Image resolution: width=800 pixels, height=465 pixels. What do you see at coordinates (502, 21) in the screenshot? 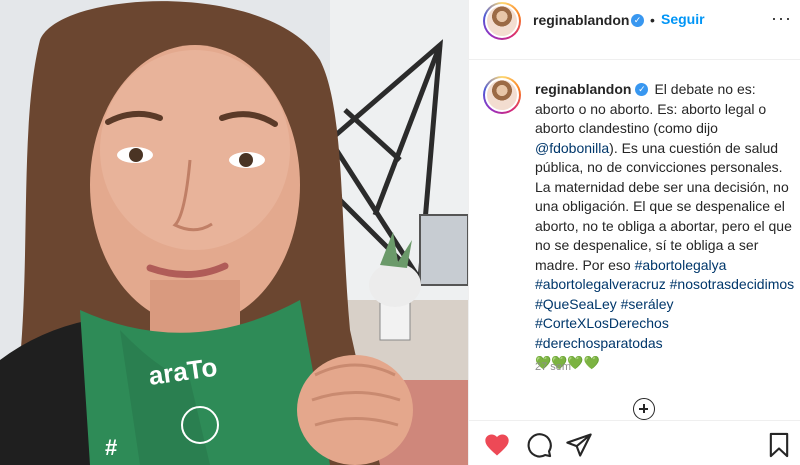
I see `author-avatar` at bounding box center [502, 21].